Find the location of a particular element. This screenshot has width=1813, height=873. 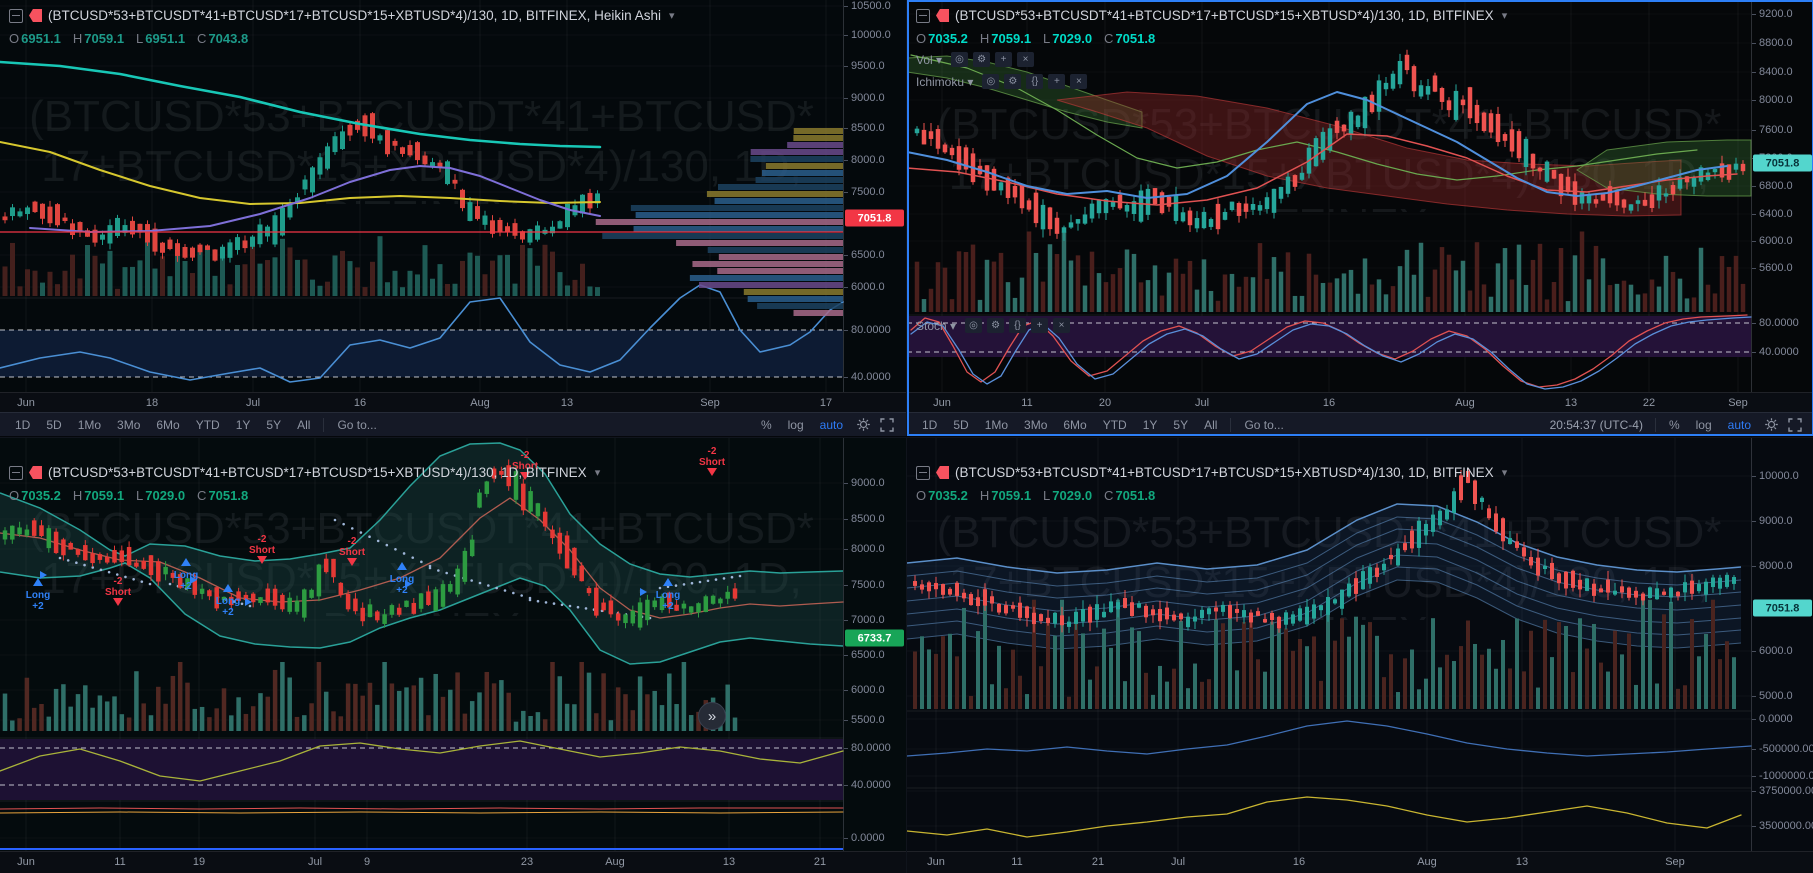

indicator-label: Ichimoku ▾ is located at coordinates (944, 82).